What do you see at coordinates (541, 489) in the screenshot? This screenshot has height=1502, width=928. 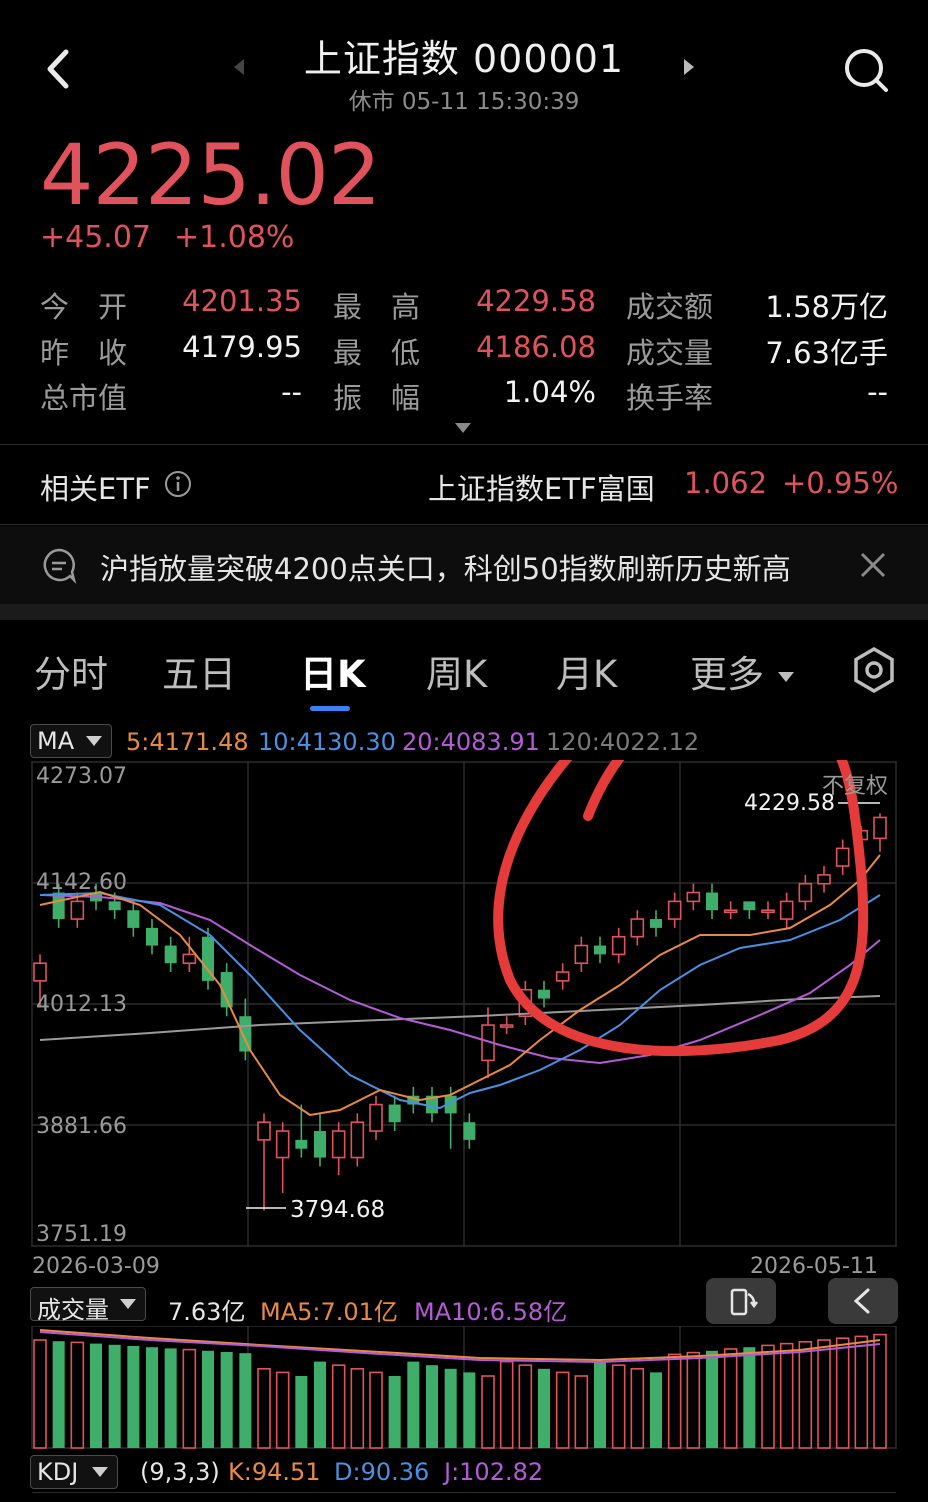 I see `etf-name: 上证指数ETF富国` at bounding box center [541, 489].